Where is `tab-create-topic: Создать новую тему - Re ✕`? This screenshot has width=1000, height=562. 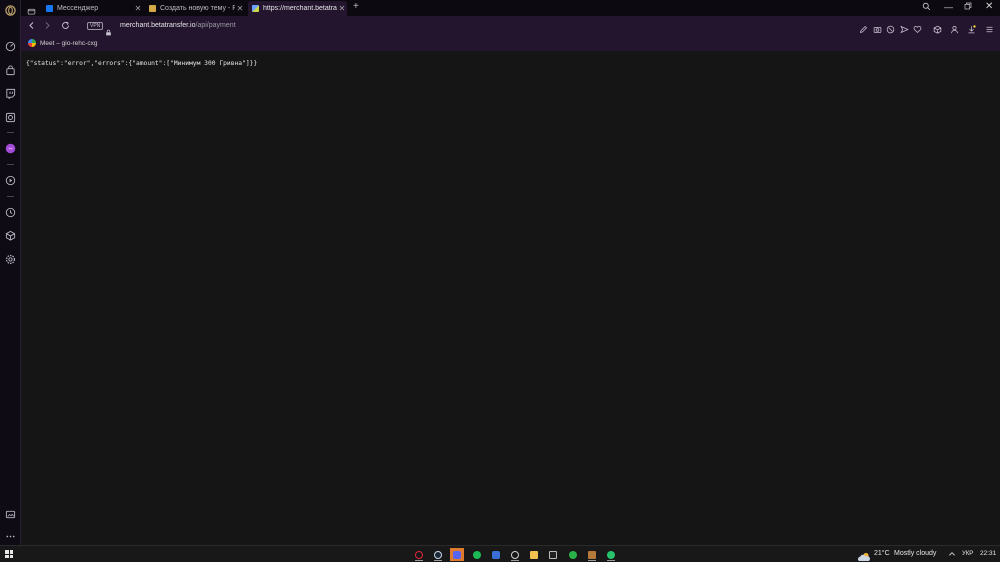 tab-create-topic: Создать новую тему - Re ✕ is located at coordinates (195, 8).